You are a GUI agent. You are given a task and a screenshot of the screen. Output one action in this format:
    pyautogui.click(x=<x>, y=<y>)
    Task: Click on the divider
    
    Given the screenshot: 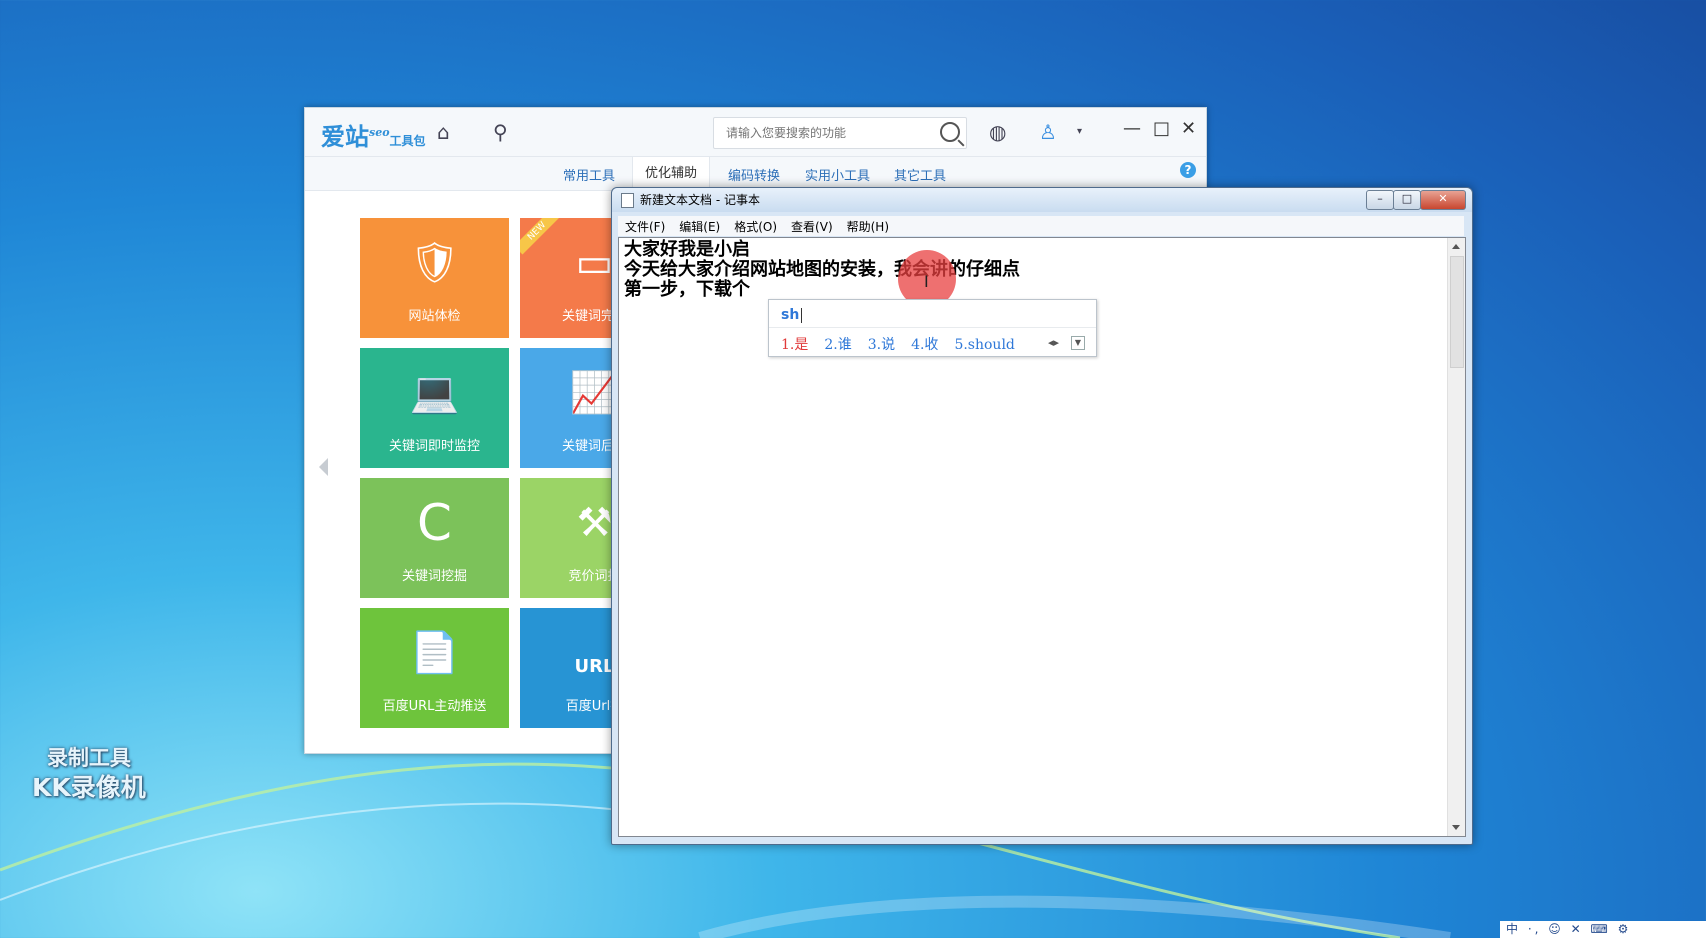 What is the action you would take?
    pyautogui.click(x=932, y=327)
    